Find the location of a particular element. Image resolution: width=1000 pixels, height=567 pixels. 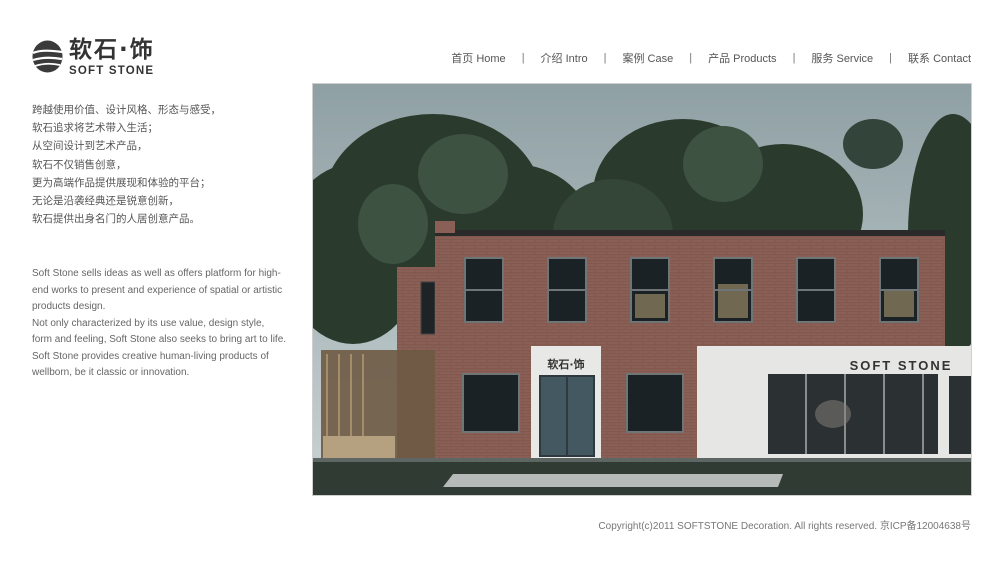

nav-item-service: 服务 Service is located at coordinates (842, 58).